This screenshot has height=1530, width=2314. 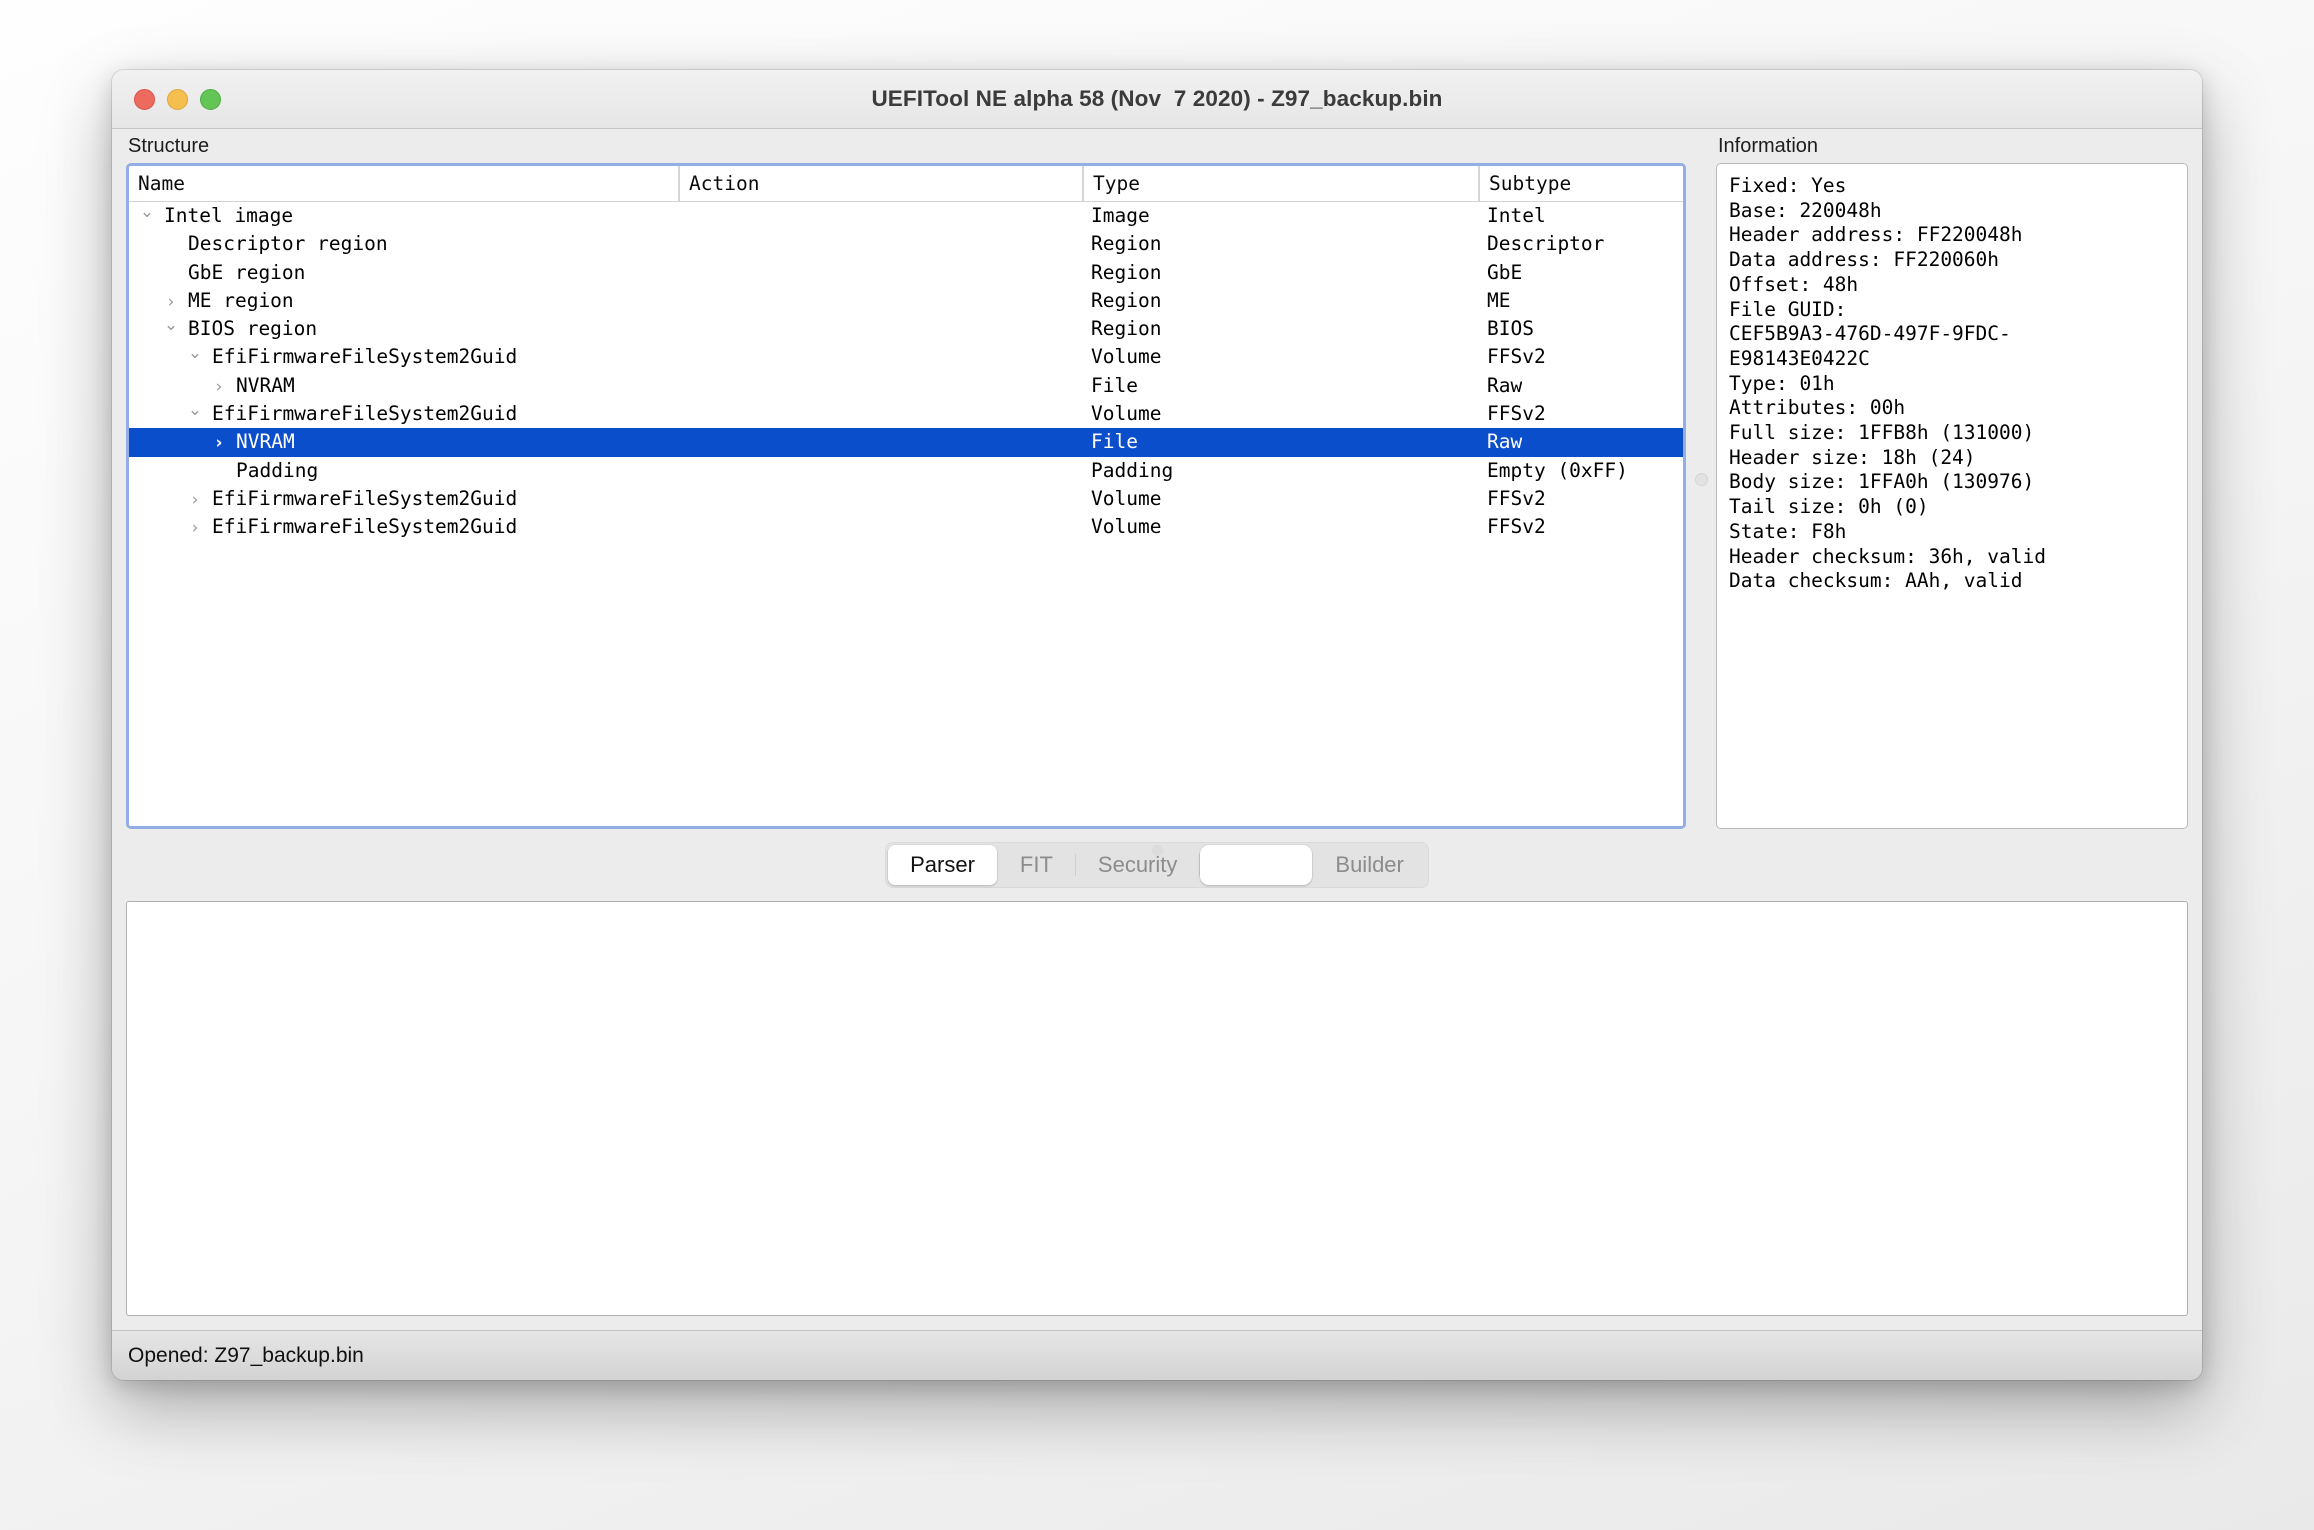 I want to click on information-line: Tail size: 0h (0), so click(x=1829, y=507).